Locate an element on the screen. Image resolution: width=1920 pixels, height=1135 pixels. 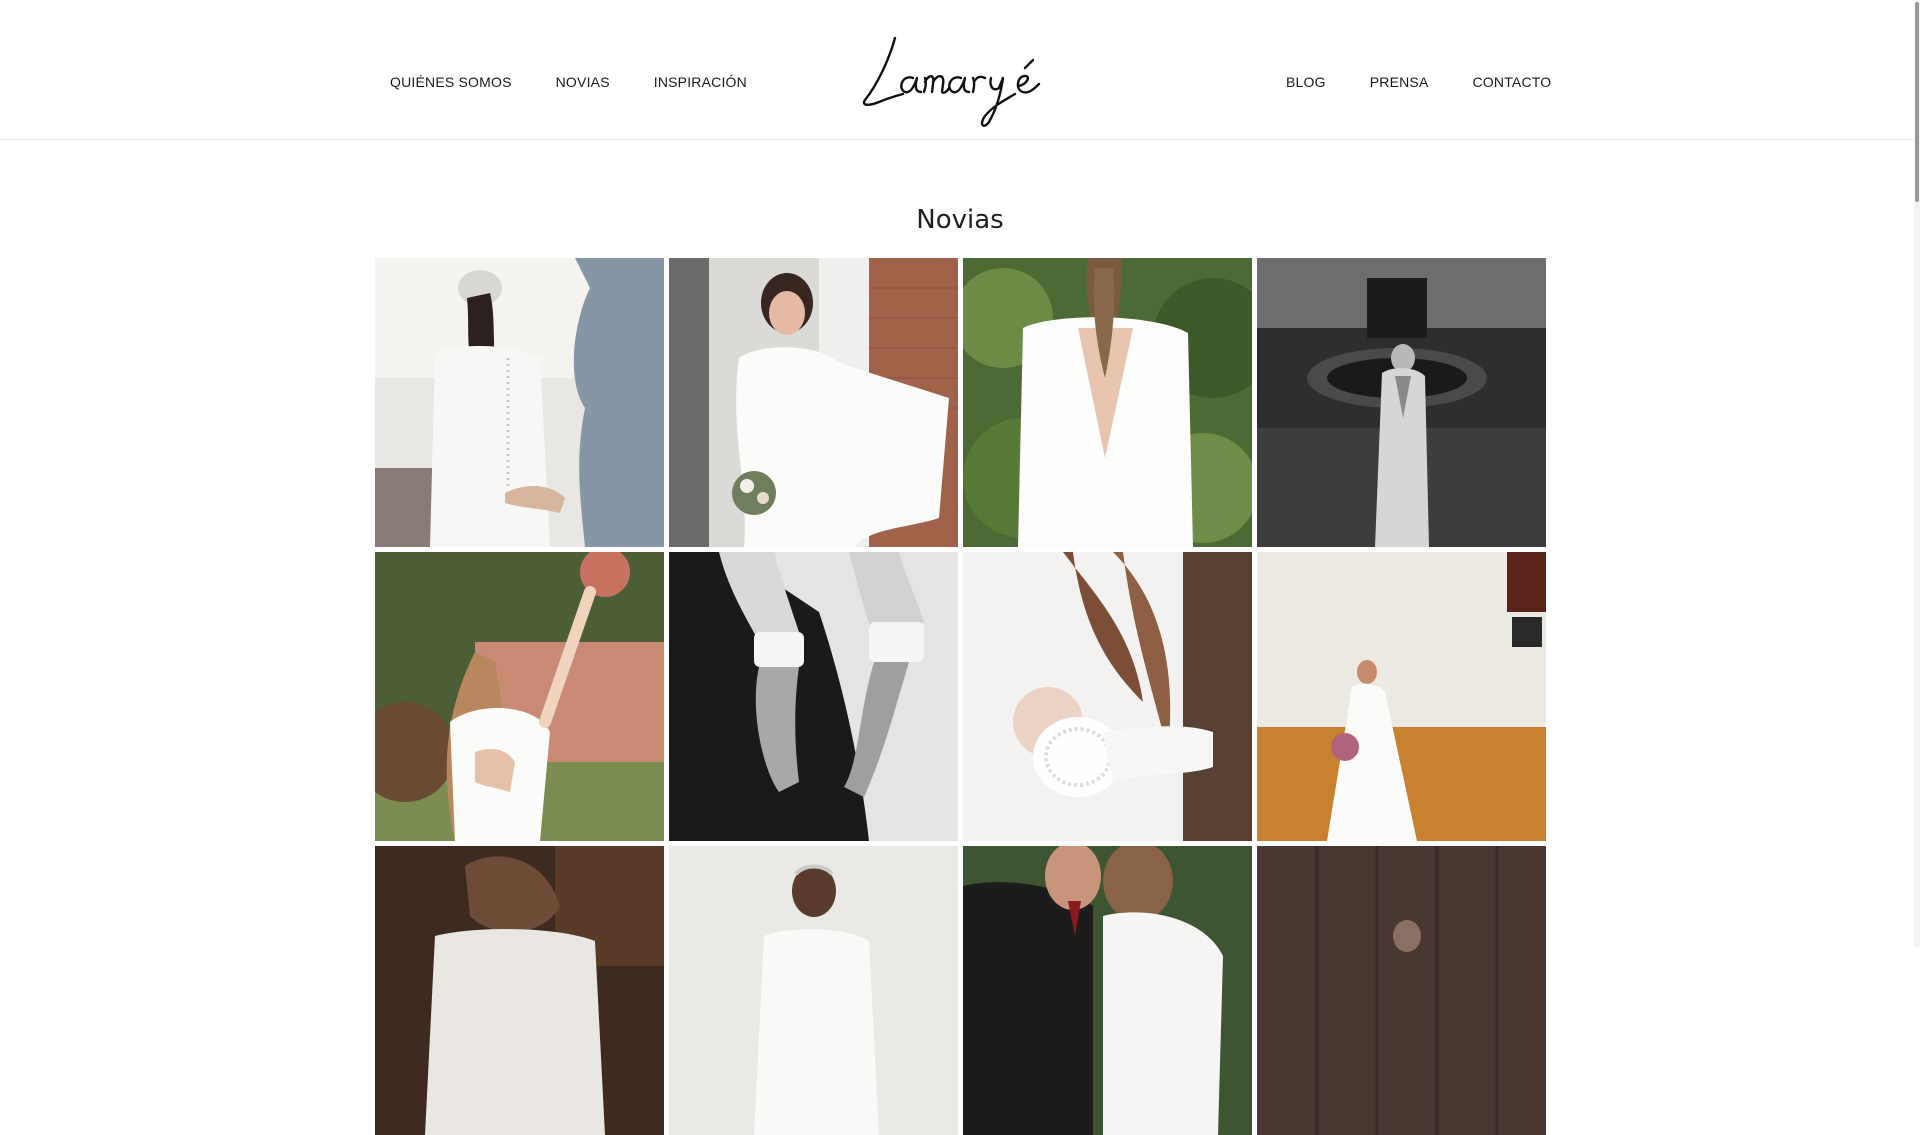
bride-bouquet-raised-photo is located at coordinates (519, 696).